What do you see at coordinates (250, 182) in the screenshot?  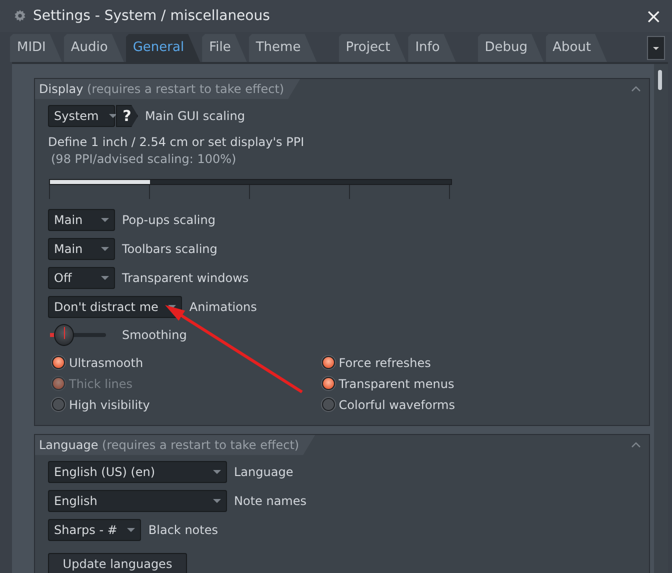 I see `ppi-slider` at bounding box center [250, 182].